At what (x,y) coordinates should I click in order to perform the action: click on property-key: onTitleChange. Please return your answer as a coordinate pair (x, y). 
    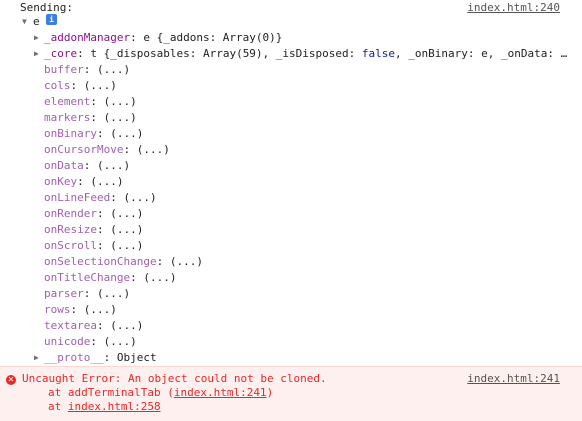
    Looking at the image, I should click on (87, 277).